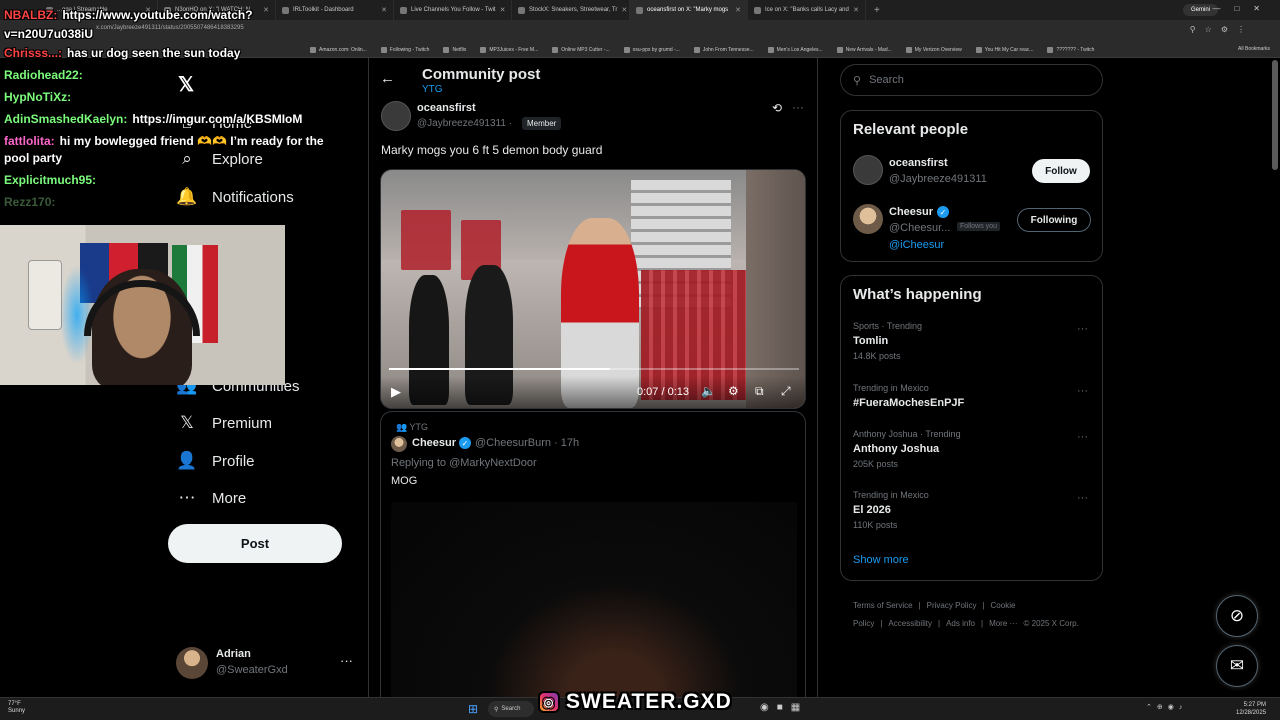 Image resolution: width=1280 pixels, height=720 pixels. I want to click on volume-icon: 🔈, so click(708, 391).